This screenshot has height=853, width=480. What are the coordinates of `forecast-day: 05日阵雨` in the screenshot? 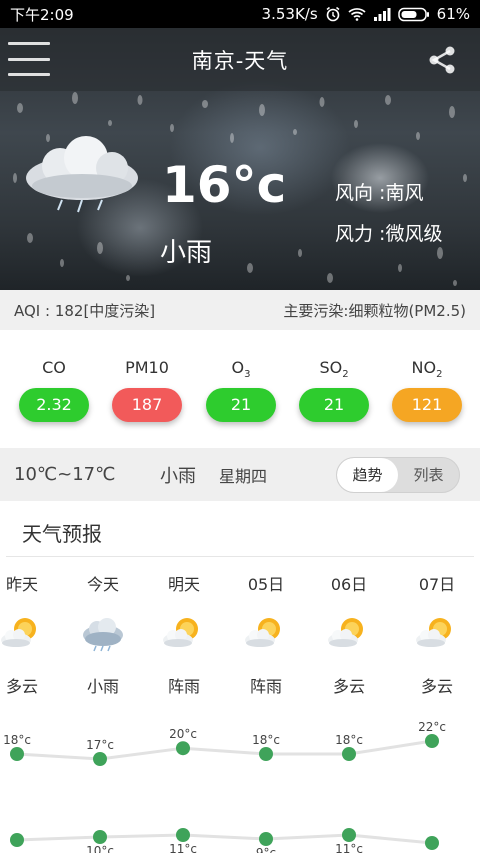 It's located at (266, 634).